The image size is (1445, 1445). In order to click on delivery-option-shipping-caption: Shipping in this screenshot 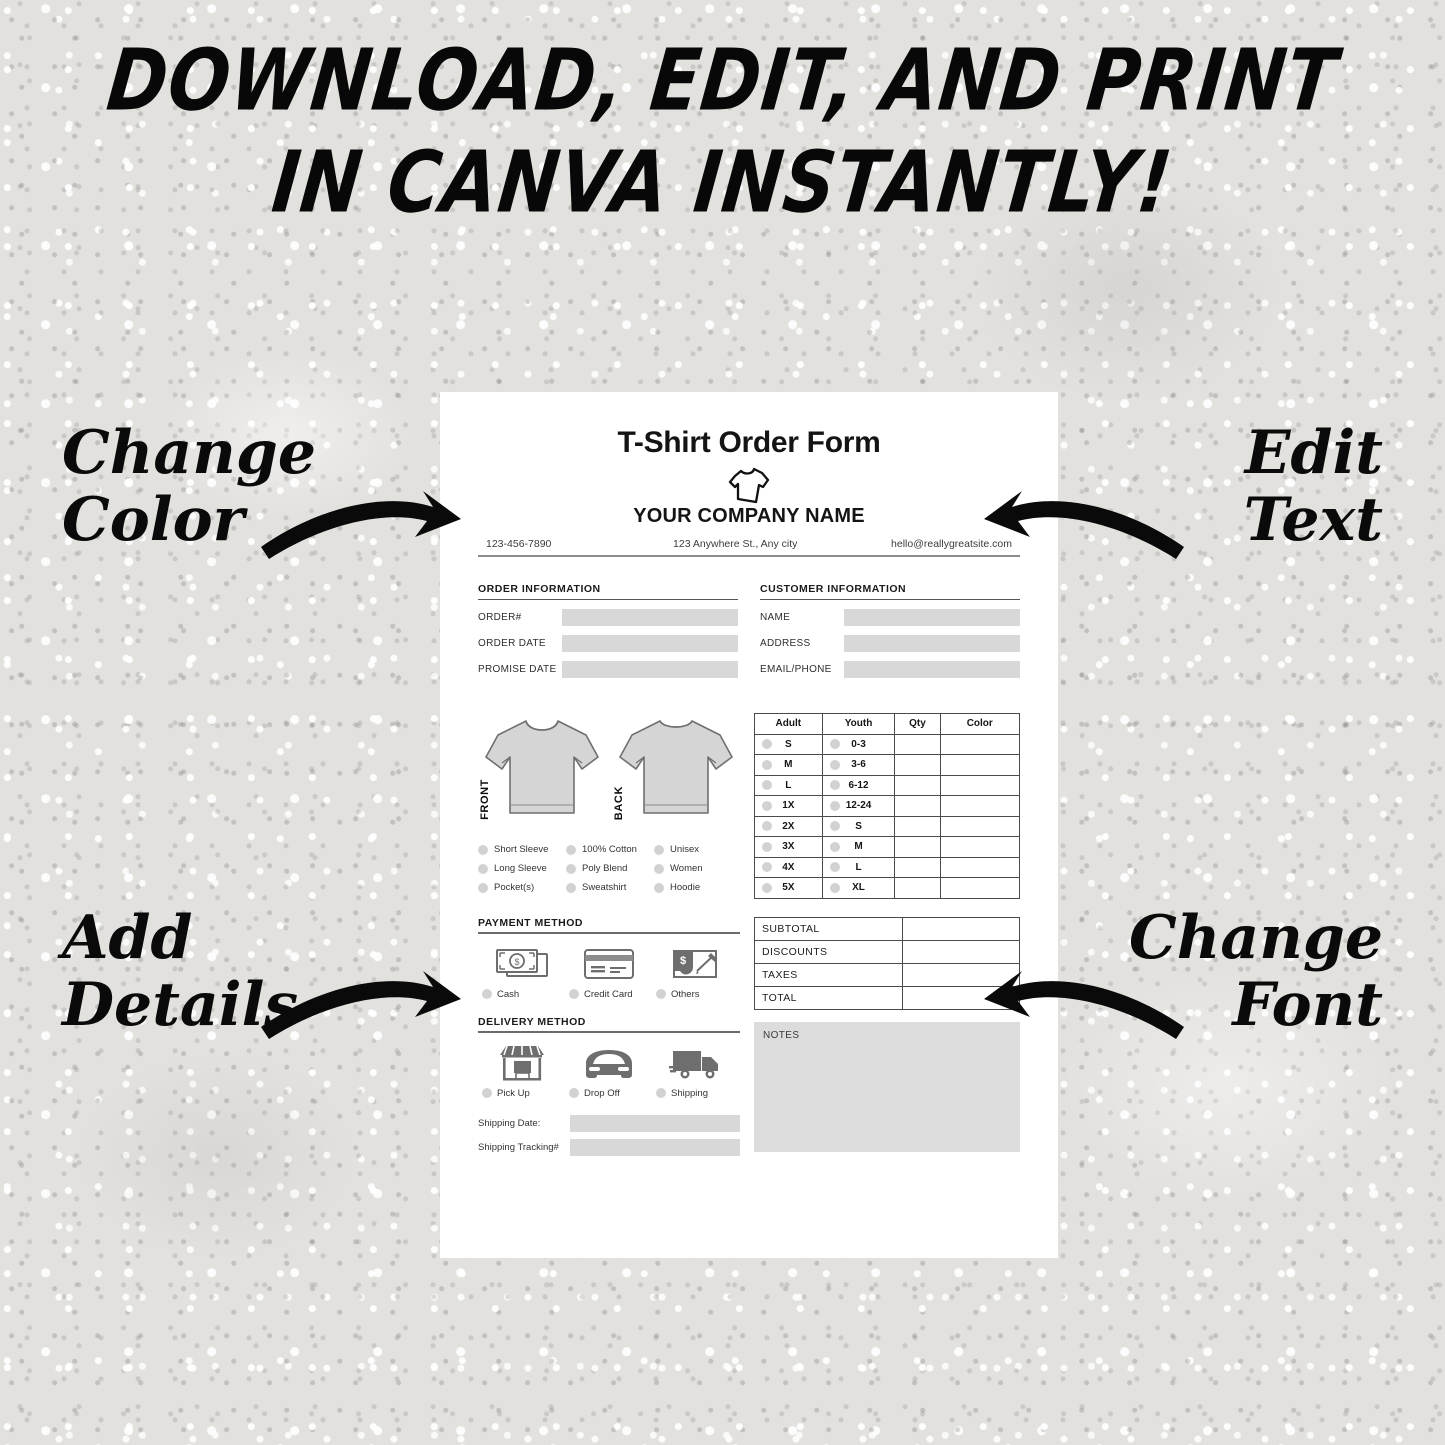, I will do `click(696, 1093)`.